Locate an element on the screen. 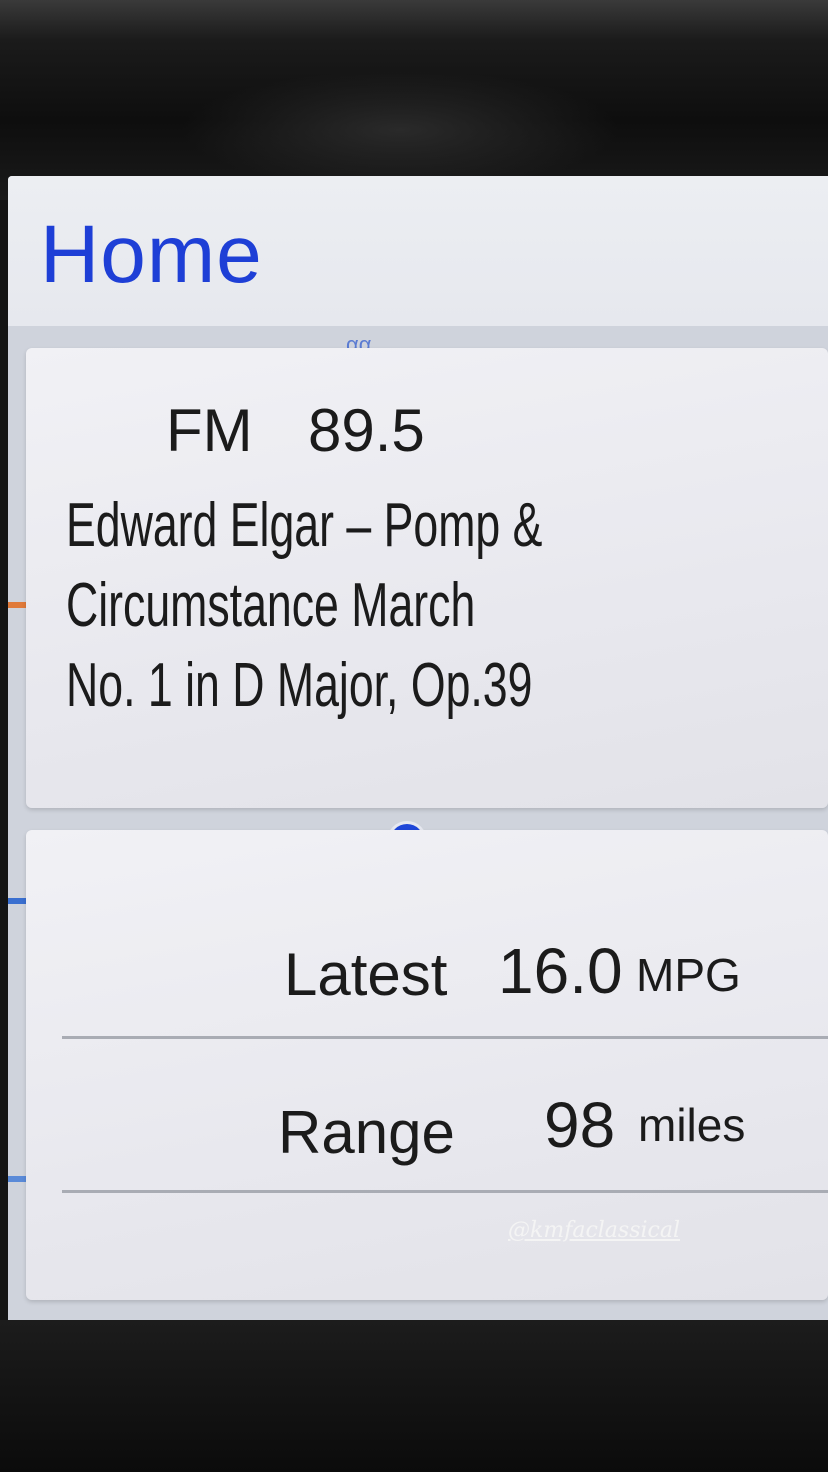 The image size is (828, 1472). screen-bezel-top is located at coordinates (414, 100).